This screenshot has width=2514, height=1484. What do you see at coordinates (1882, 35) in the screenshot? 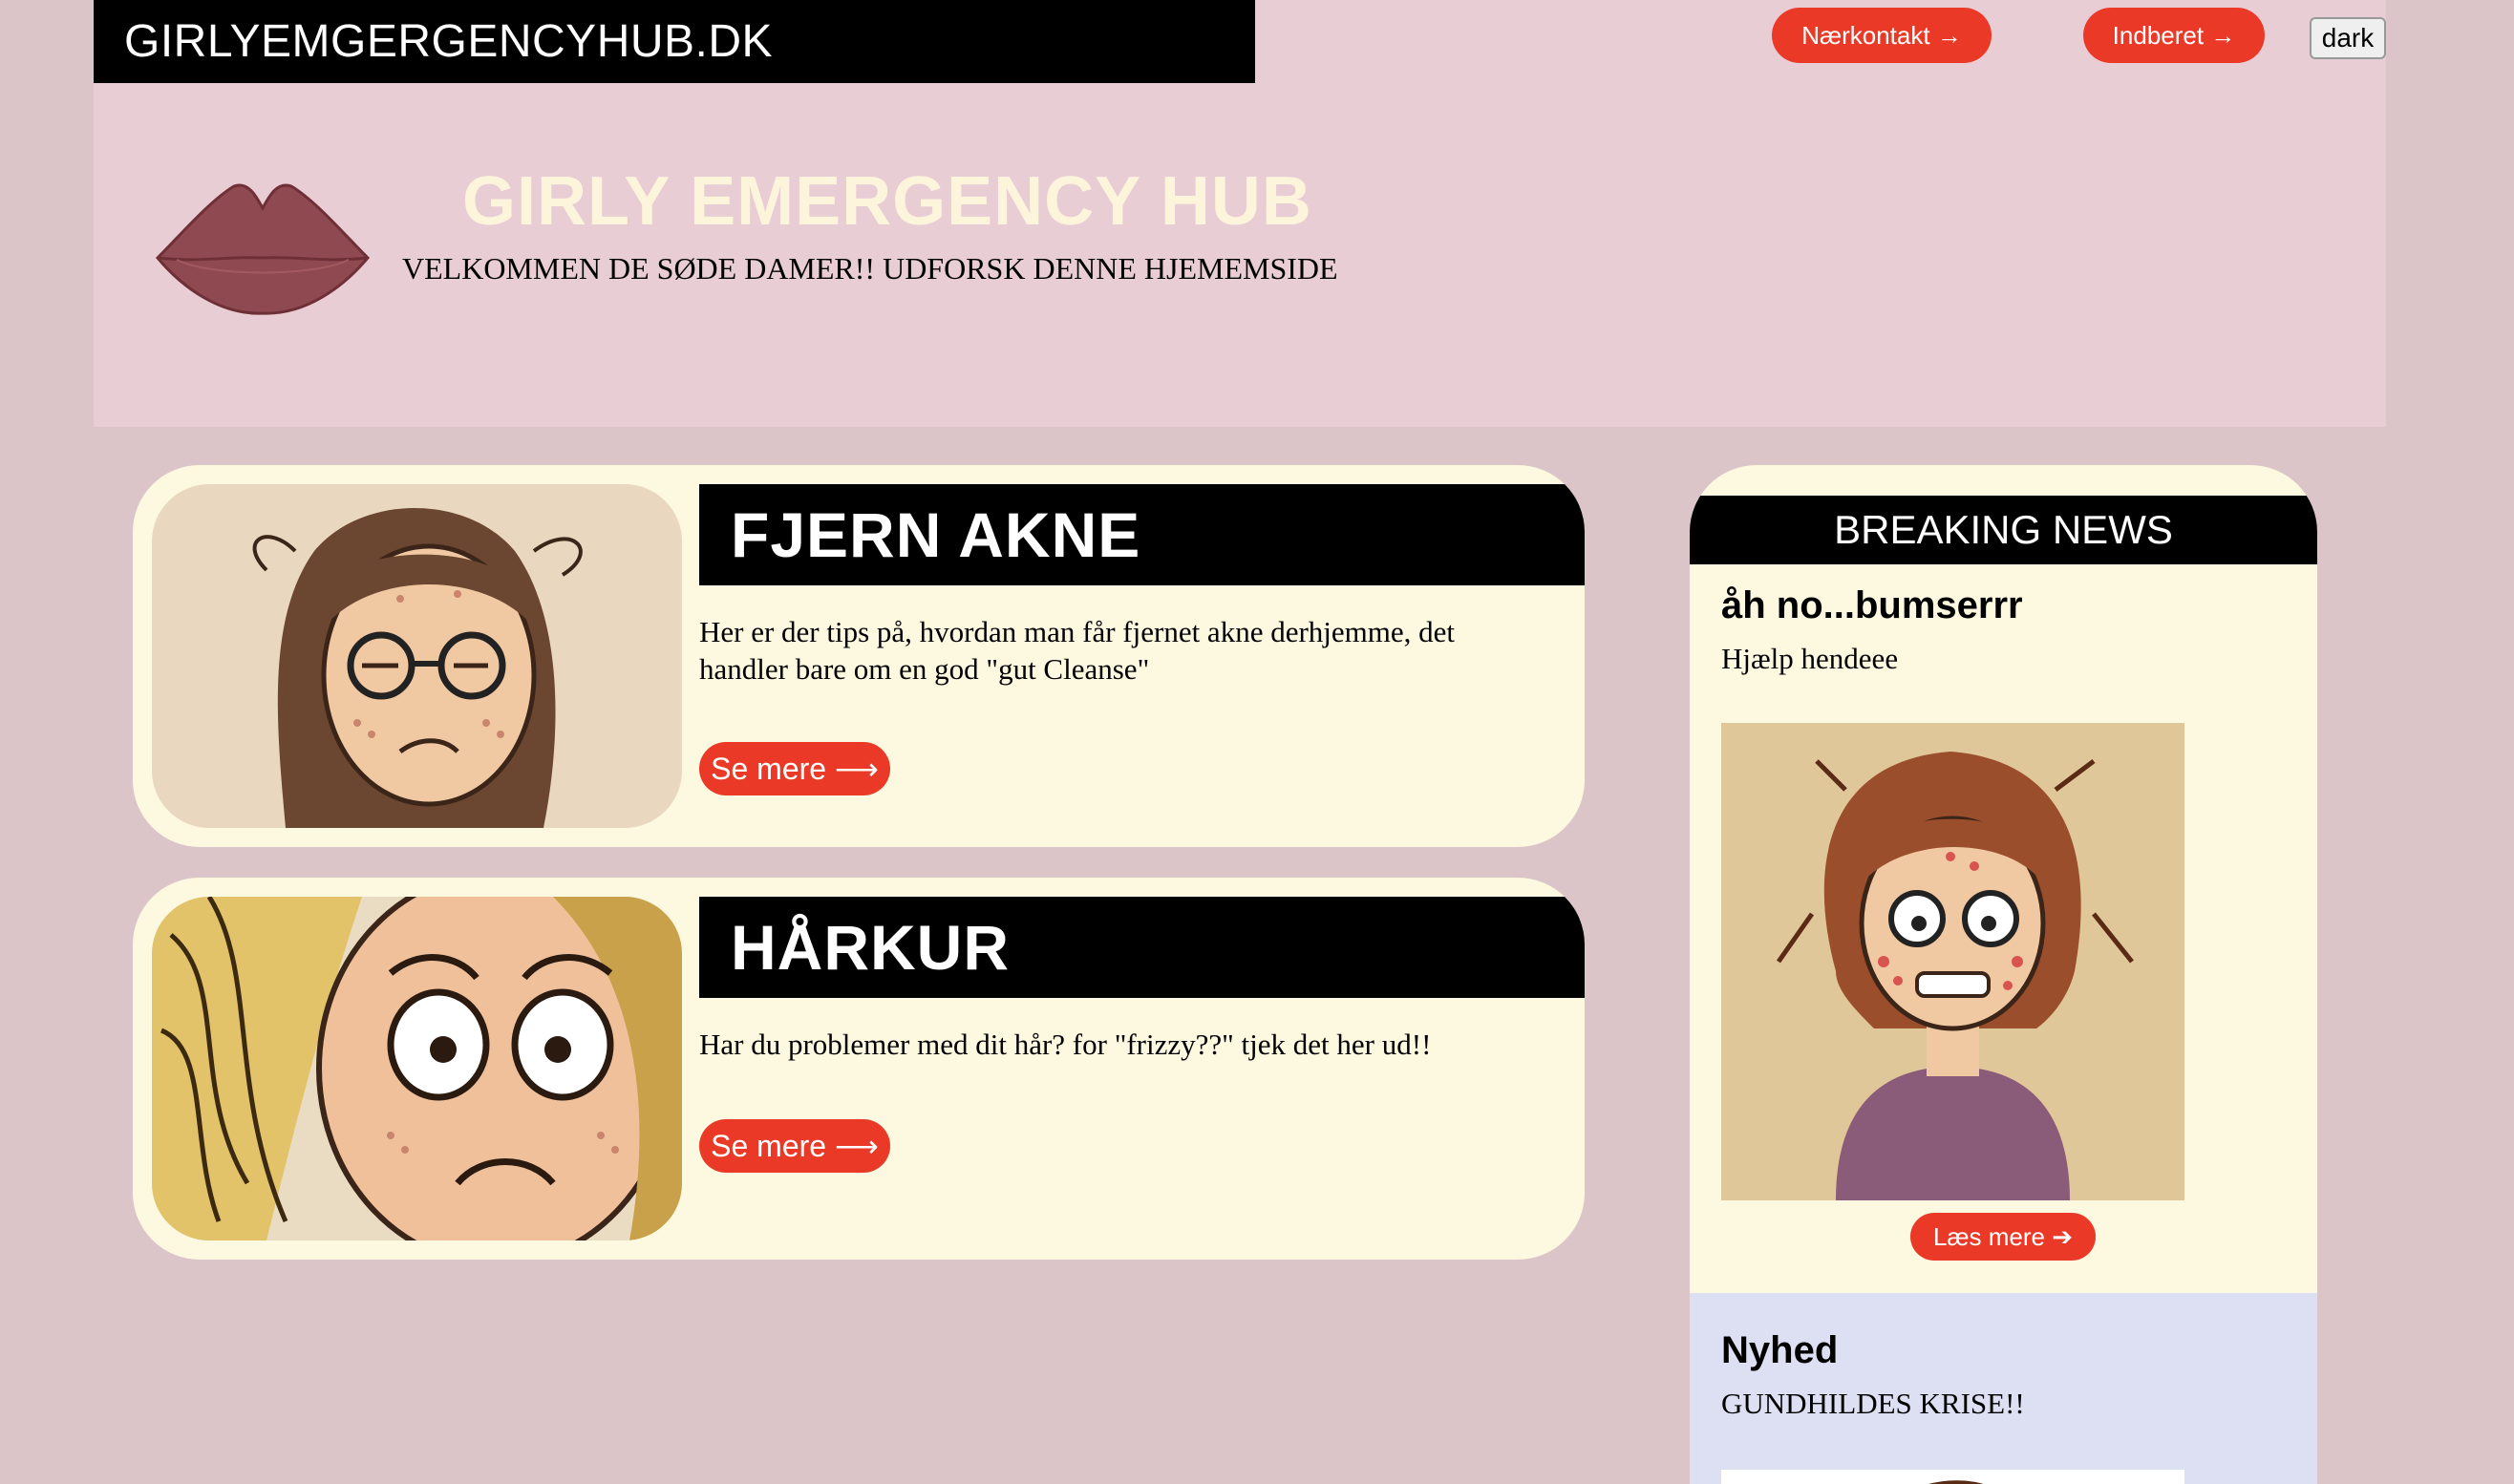
I see `contact-button: Nærkontakt →` at bounding box center [1882, 35].